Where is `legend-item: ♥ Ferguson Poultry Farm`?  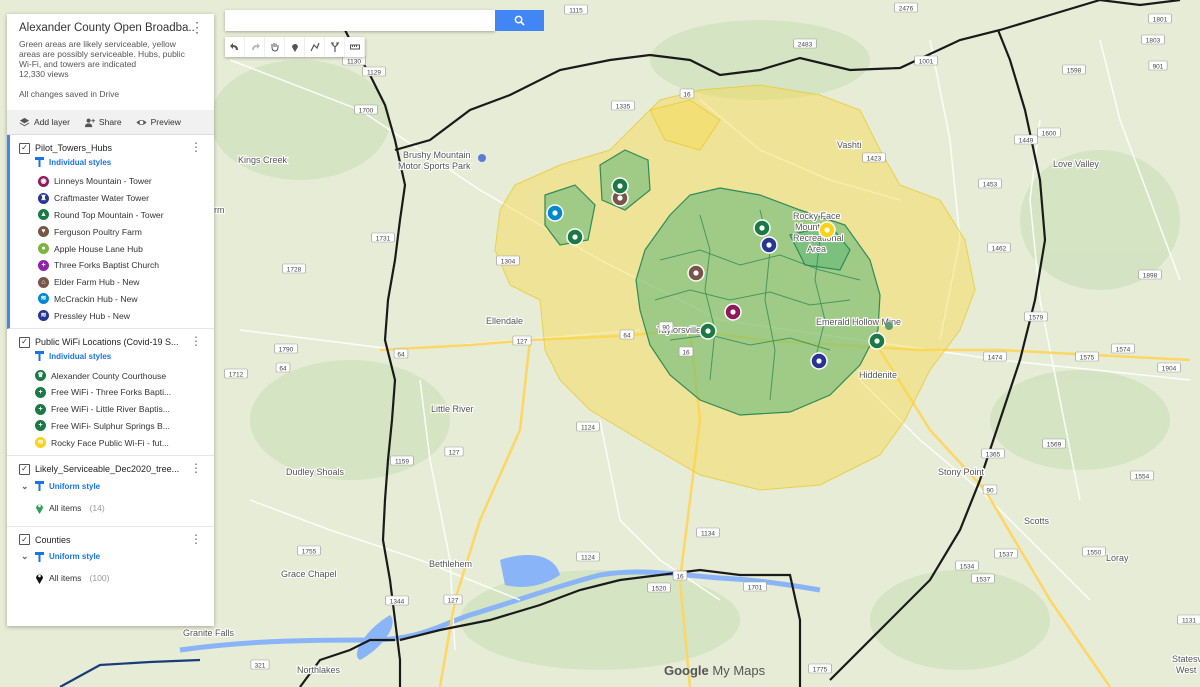 legend-item: ♥ Ferguson Poultry Farm is located at coordinates (112, 231).